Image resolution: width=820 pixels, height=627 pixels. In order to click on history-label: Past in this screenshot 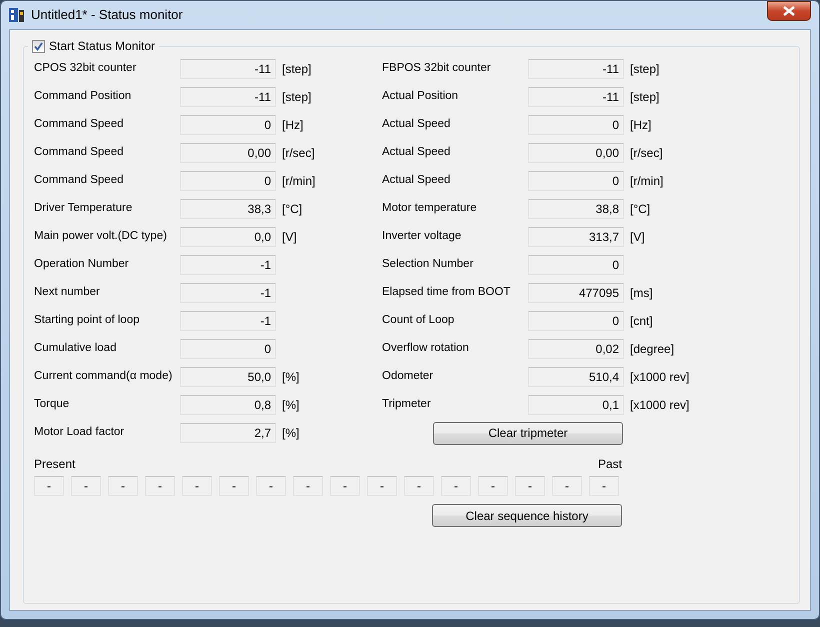, I will do `click(610, 464)`.